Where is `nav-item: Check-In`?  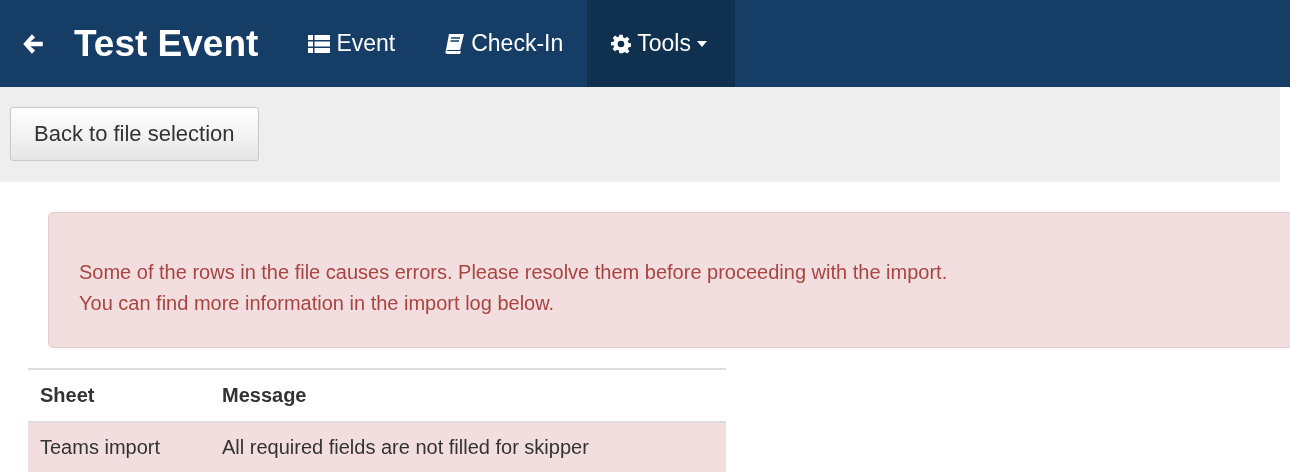
nav-item: Check-In is located at coordinates (503, 43).